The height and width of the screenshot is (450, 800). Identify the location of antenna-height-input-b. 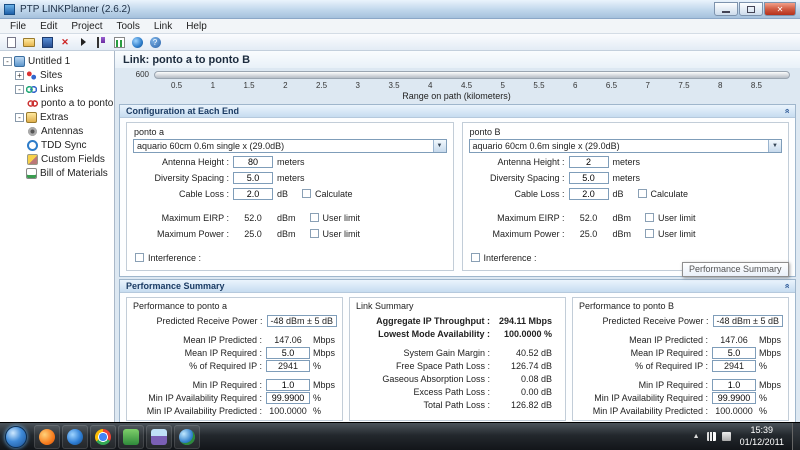
(588, 161).